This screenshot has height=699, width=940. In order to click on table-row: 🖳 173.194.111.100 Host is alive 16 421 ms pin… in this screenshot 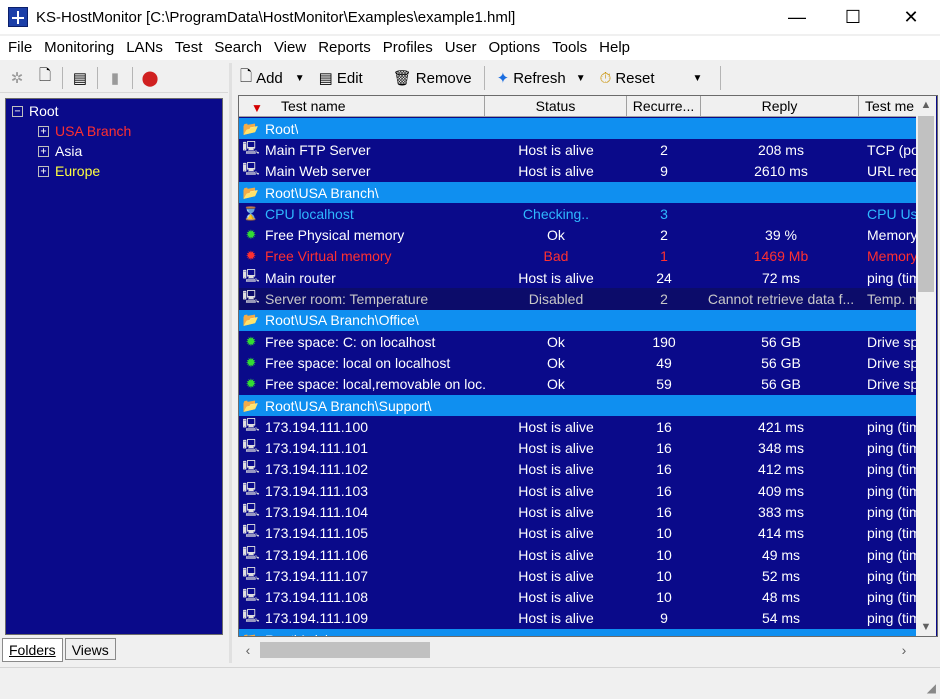, I will do `click(577, 426)`.